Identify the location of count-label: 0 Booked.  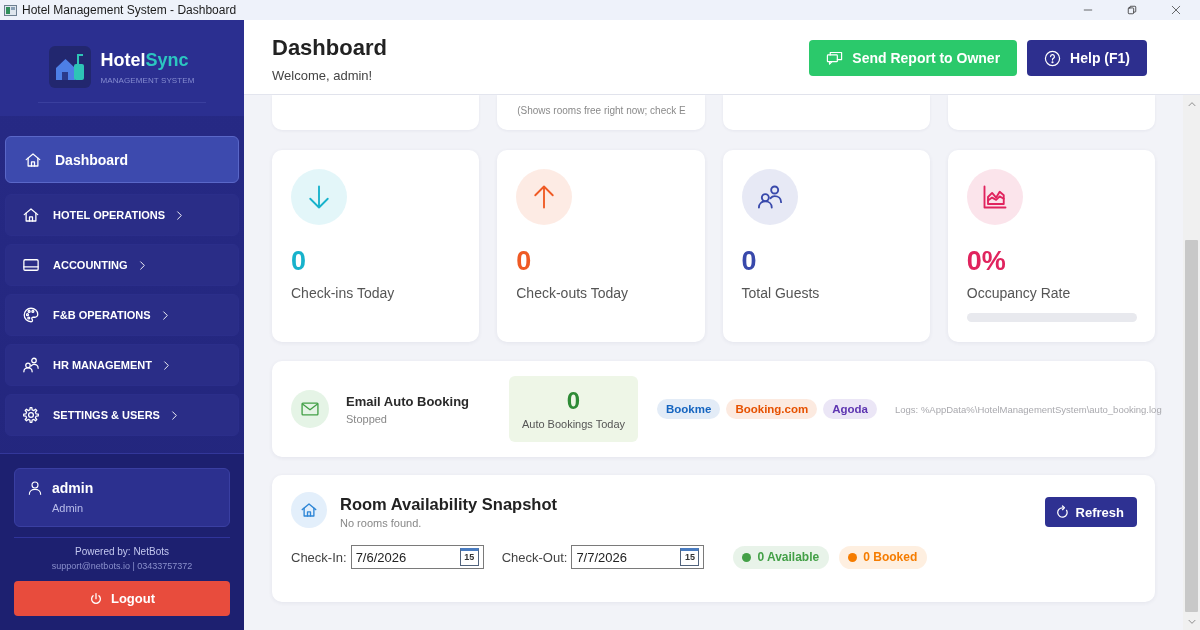
(890, 557).